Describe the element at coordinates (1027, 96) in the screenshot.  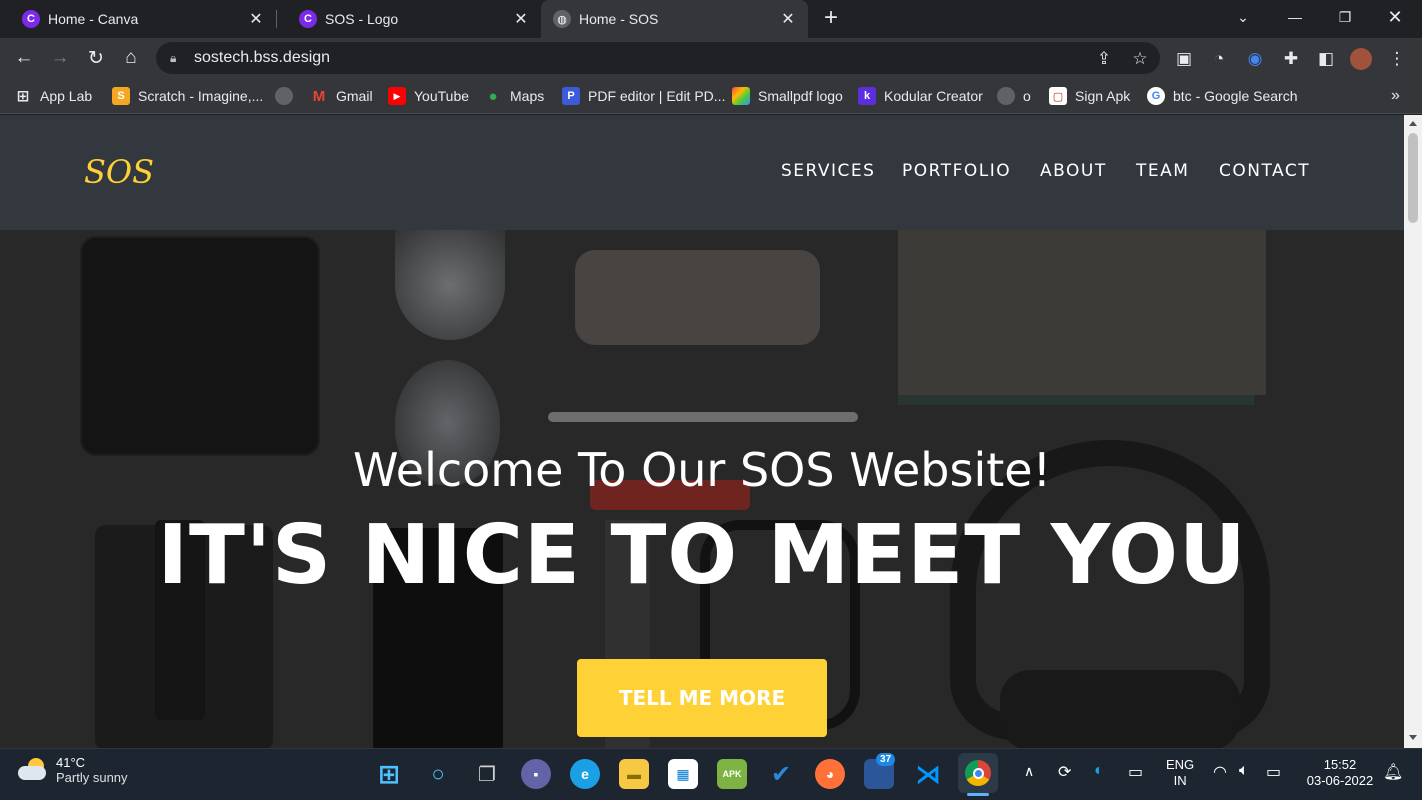
I see `bookmark-label: o` at that location.